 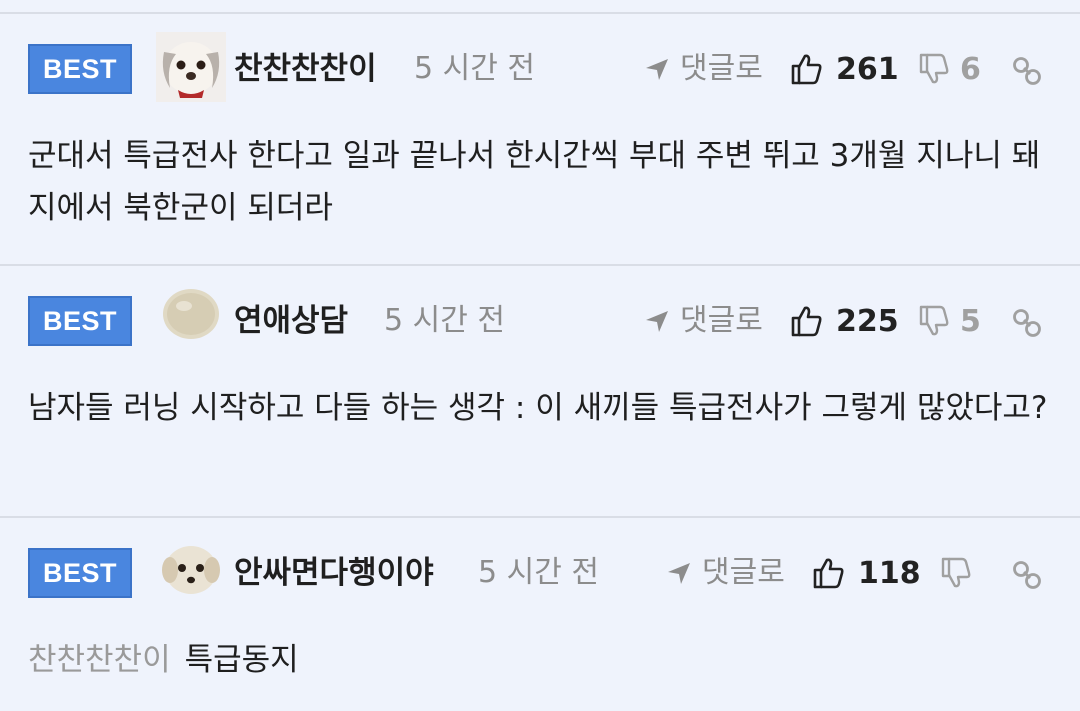 I want to click on comment-body: 특급동지, so click(x=241, y=660).